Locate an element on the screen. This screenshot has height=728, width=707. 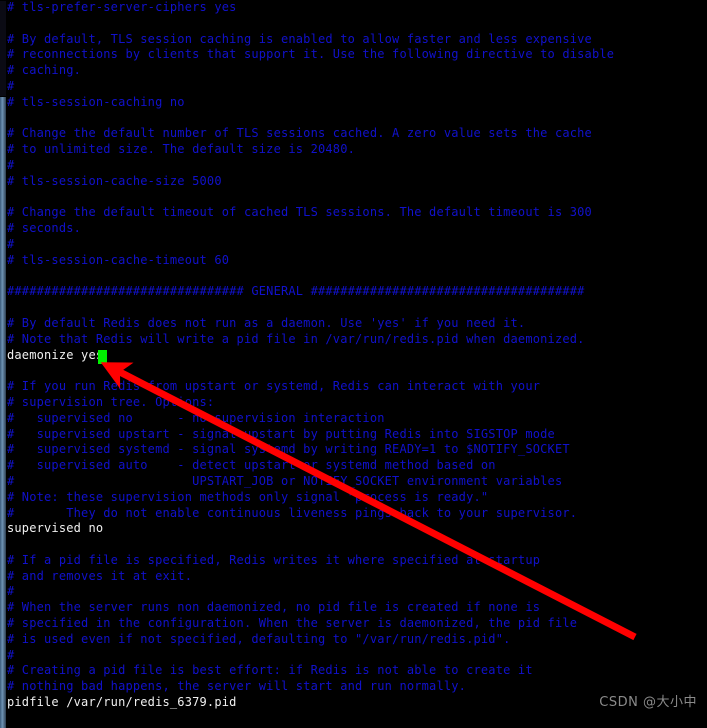
config-comment-line: # tls-session-caching no is located at coordinates (357, 103).